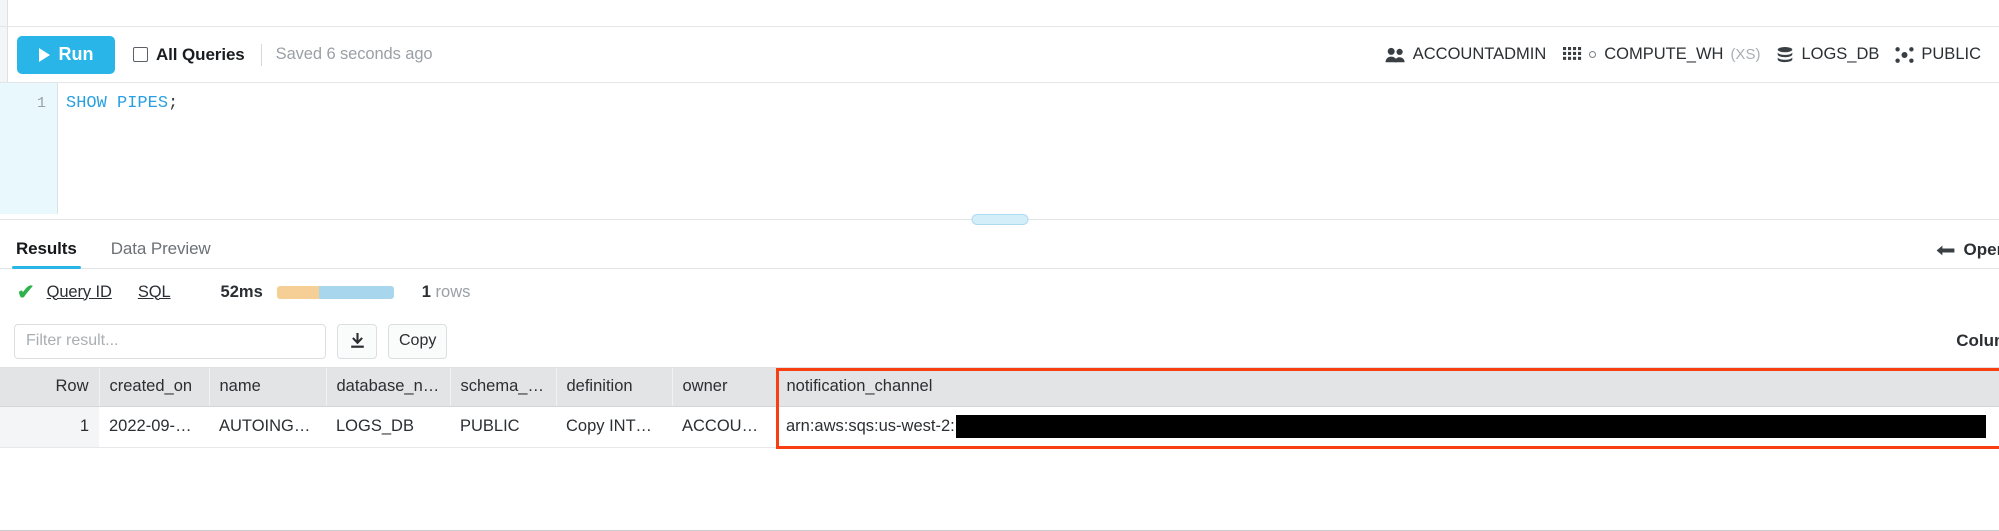  What do you see at coordinates (1904, 55) in the screenshot?
I see `schema-nodes-icon` at bounding box center [1904, 55].